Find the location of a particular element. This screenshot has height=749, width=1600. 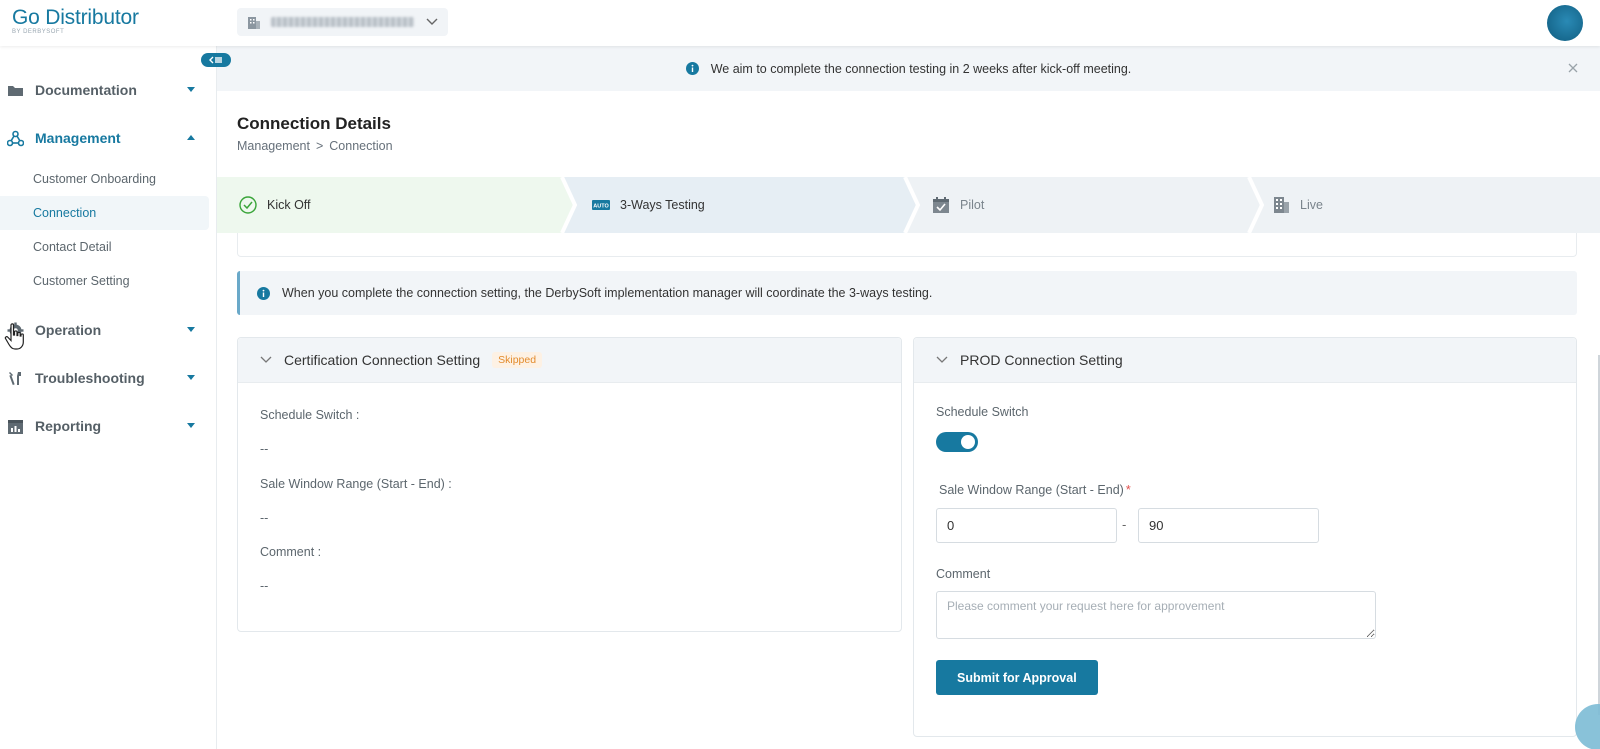

auto-icon: AUTO is located at coordinates (601, 205).